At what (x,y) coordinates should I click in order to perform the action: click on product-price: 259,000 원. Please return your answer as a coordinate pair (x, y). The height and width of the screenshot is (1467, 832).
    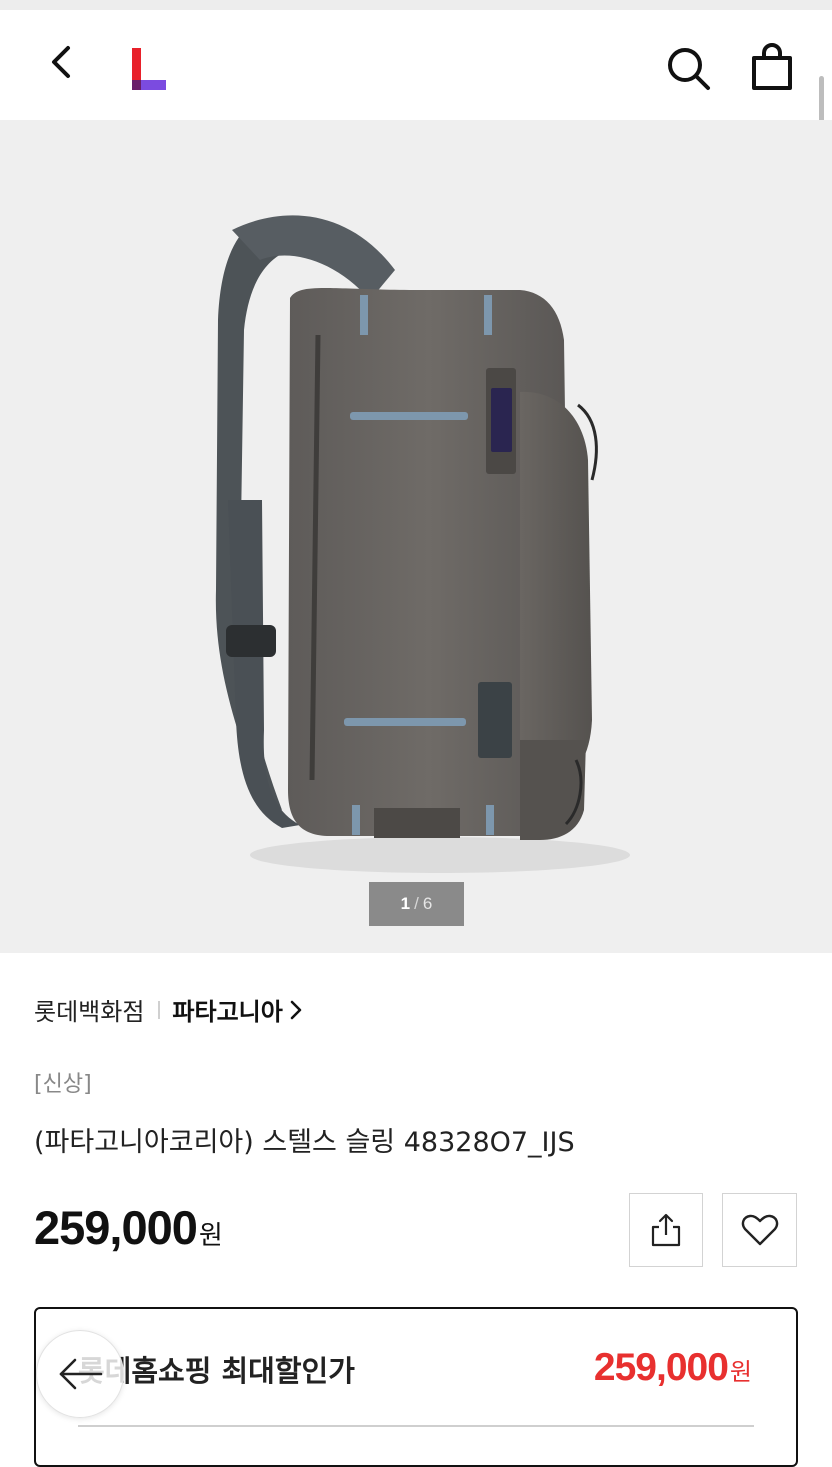
    Looking at the image, I should click on (128, 1227).